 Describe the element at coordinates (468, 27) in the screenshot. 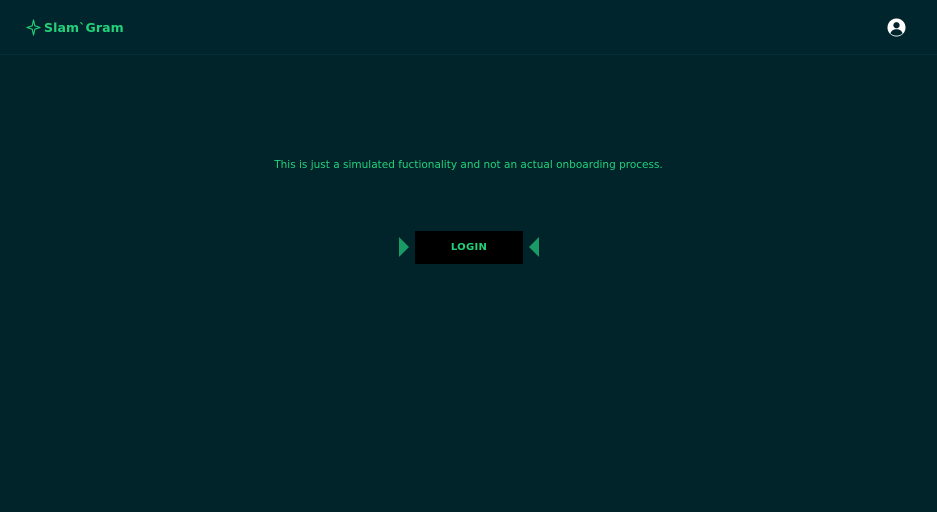

I see `top-bar: Slam`Gram` at that location.